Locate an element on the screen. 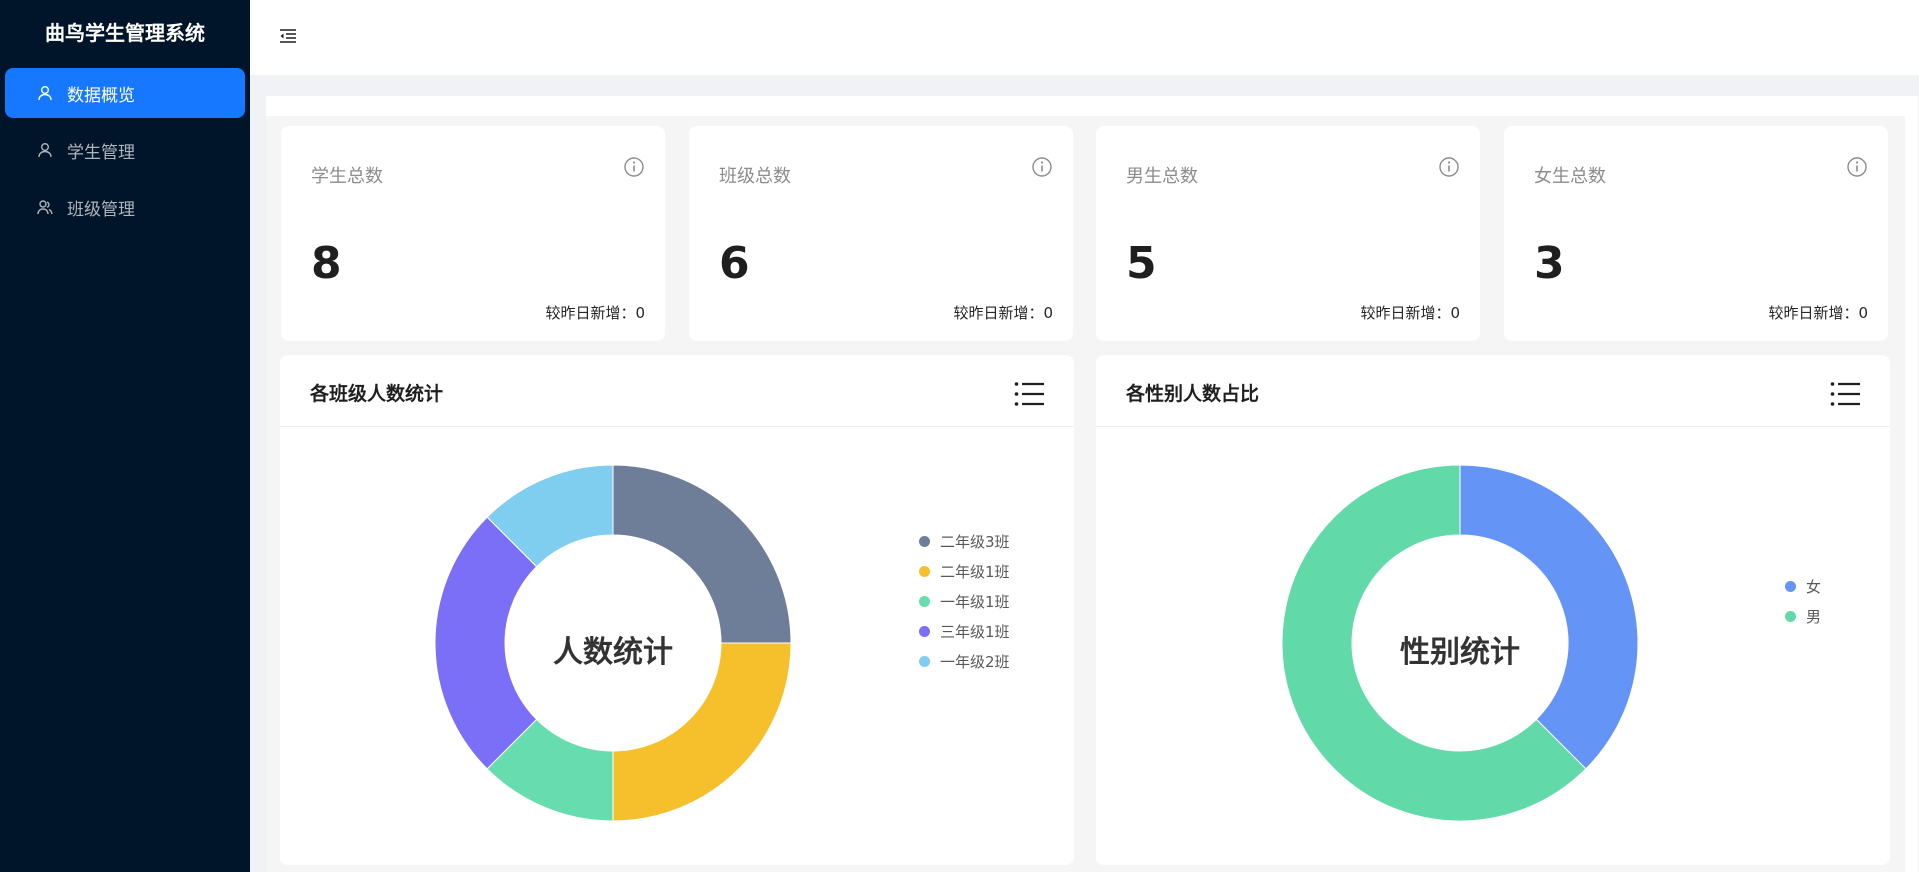 The width and height of the screenshot is (1919, 872). legend-item: 一年级2班 is located at coordinates (964, 661).